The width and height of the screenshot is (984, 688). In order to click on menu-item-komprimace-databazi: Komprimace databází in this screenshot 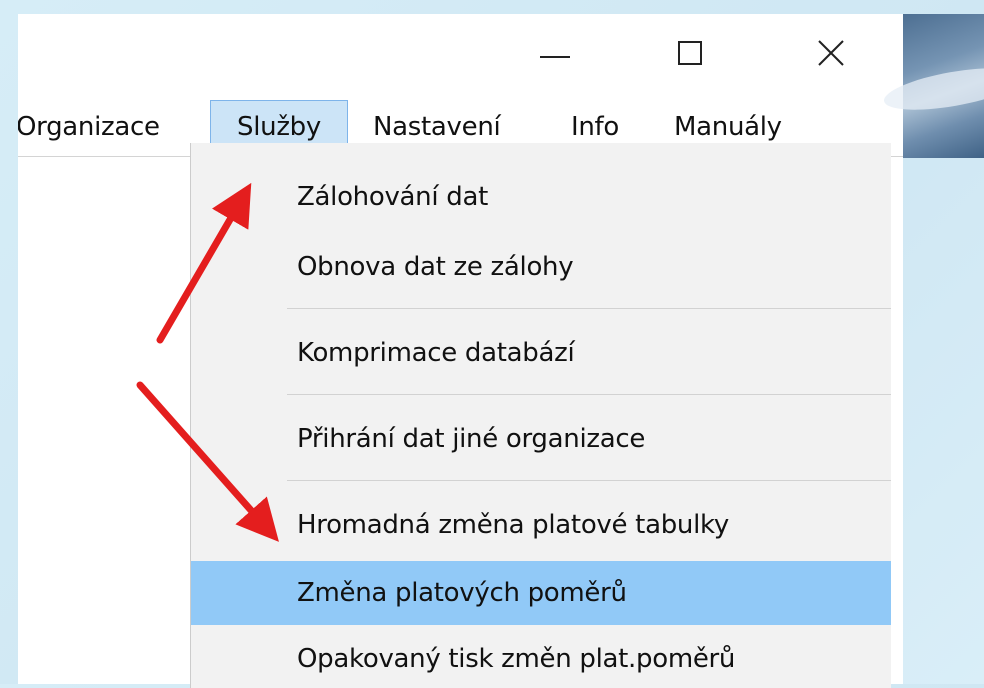, I will do `click(541, 353)`.